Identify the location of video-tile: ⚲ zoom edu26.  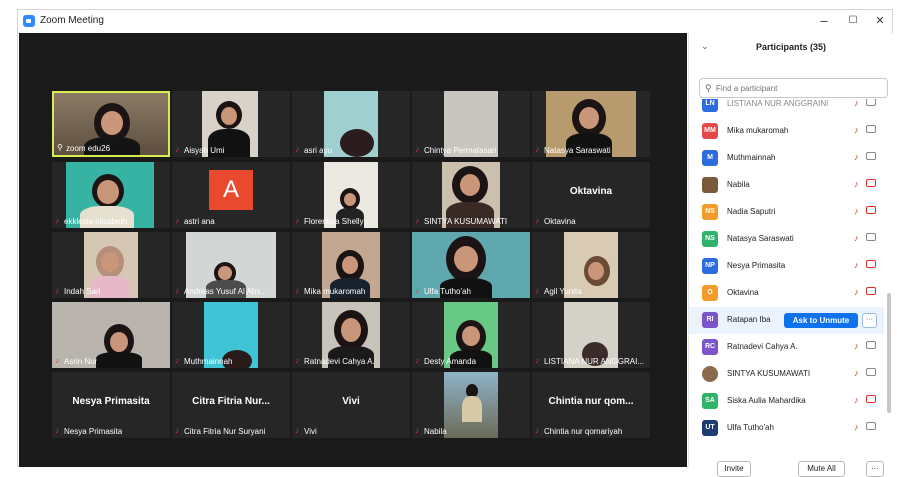
(111, 124).